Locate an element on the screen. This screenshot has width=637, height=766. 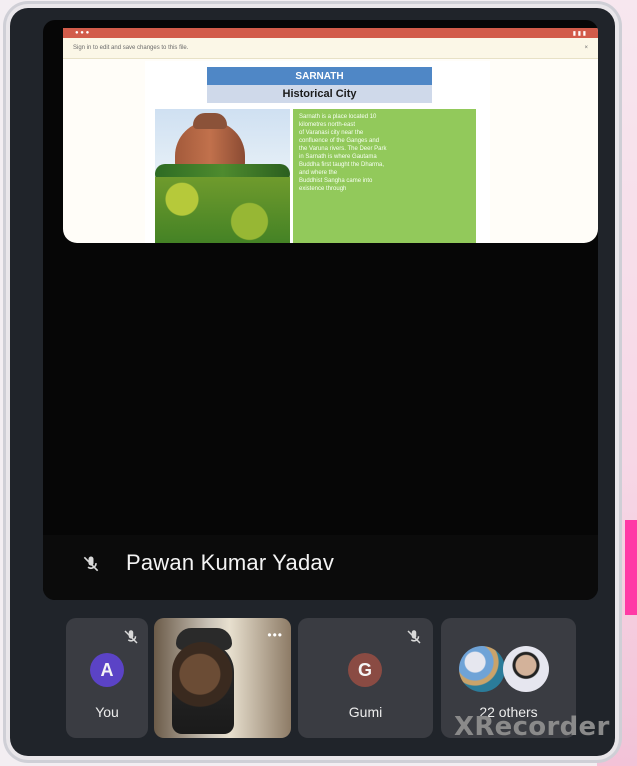
image-stupa-top is located at coordinates (210, 121).